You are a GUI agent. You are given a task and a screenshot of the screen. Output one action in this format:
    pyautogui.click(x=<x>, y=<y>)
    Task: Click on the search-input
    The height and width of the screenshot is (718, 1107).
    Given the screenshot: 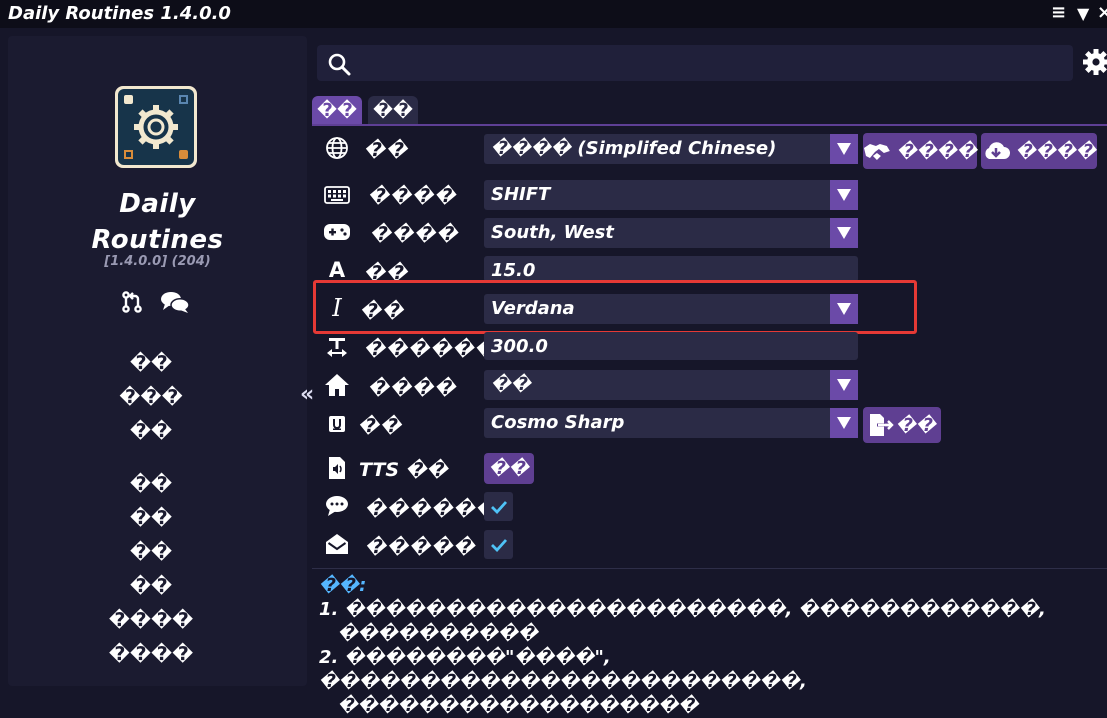 What is the action you would take?
    pyautogui.click(x=695, y=63)
    